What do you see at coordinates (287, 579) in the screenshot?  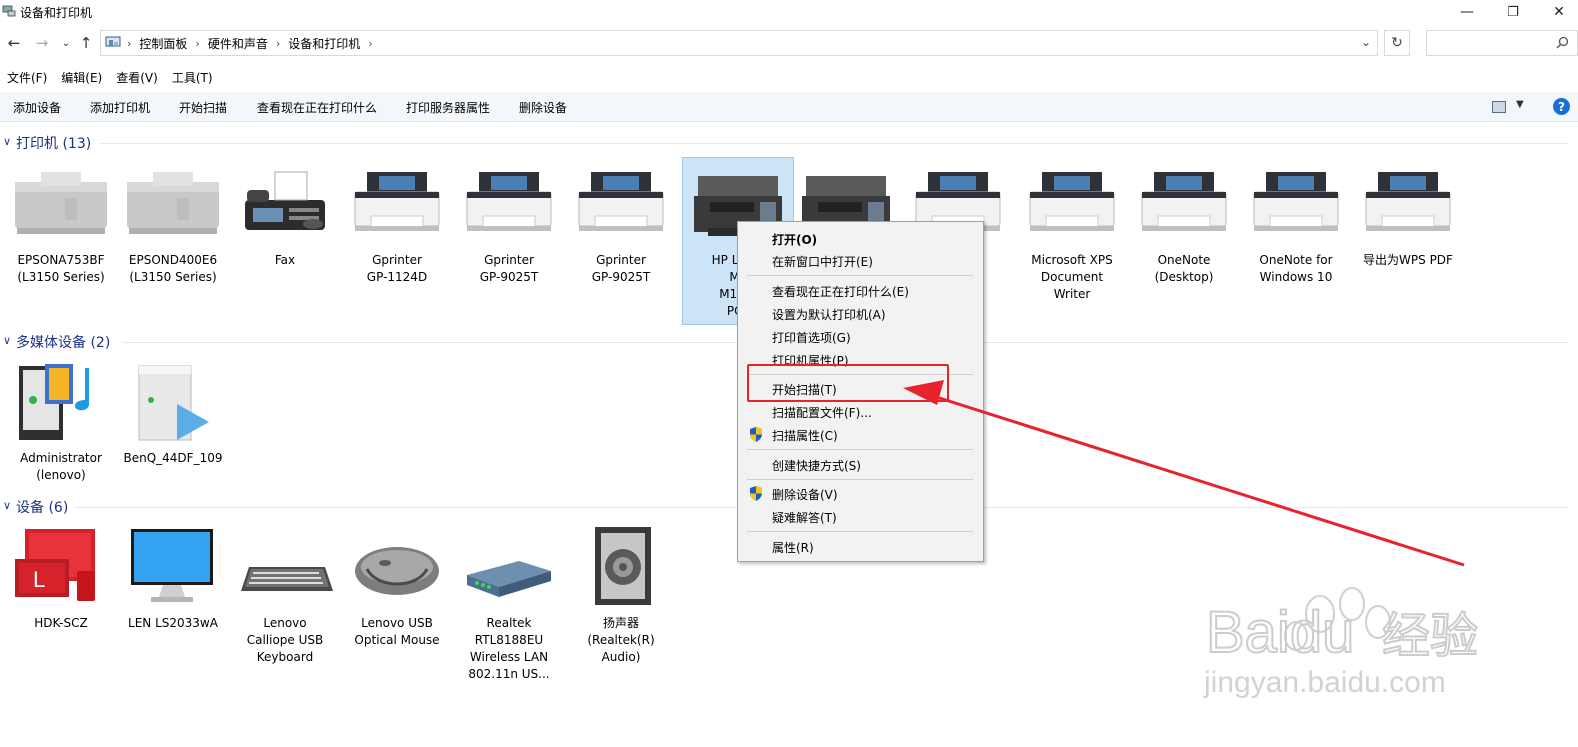 I see `keyboard-icon` at bounding box center [287, 579].